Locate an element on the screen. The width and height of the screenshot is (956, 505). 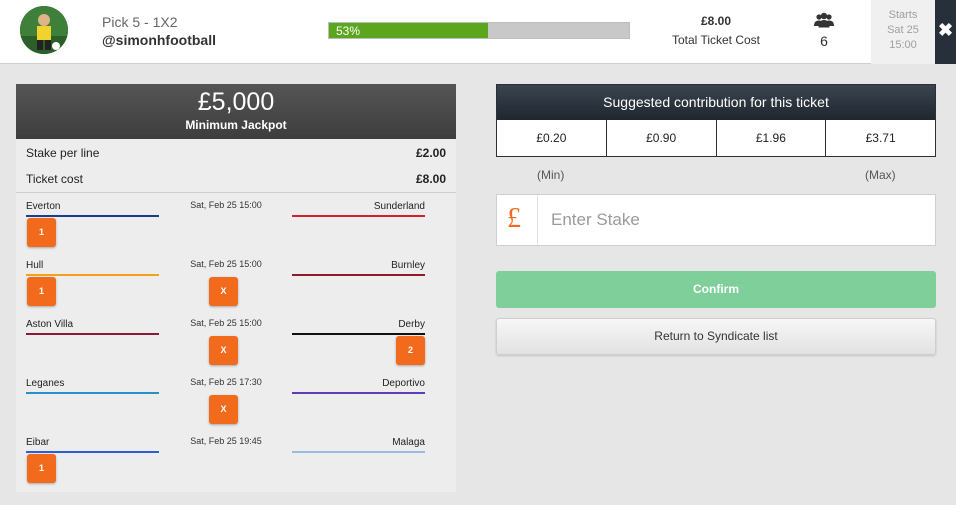
match-row: Hull Sat, Feb 25 15:00 Burnley 1 X is located at coordinates (236, 281).